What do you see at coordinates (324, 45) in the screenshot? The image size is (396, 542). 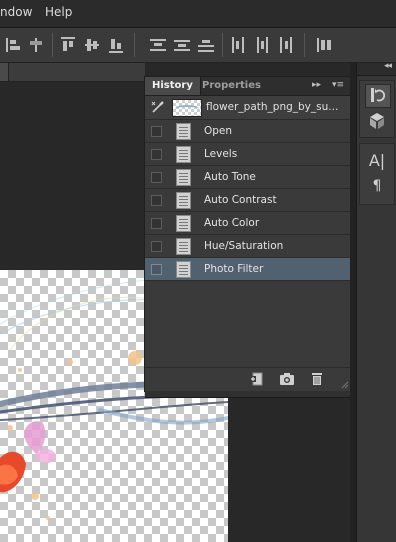 I see `auto-align-layers-icon` at bounding box center [324, 45].